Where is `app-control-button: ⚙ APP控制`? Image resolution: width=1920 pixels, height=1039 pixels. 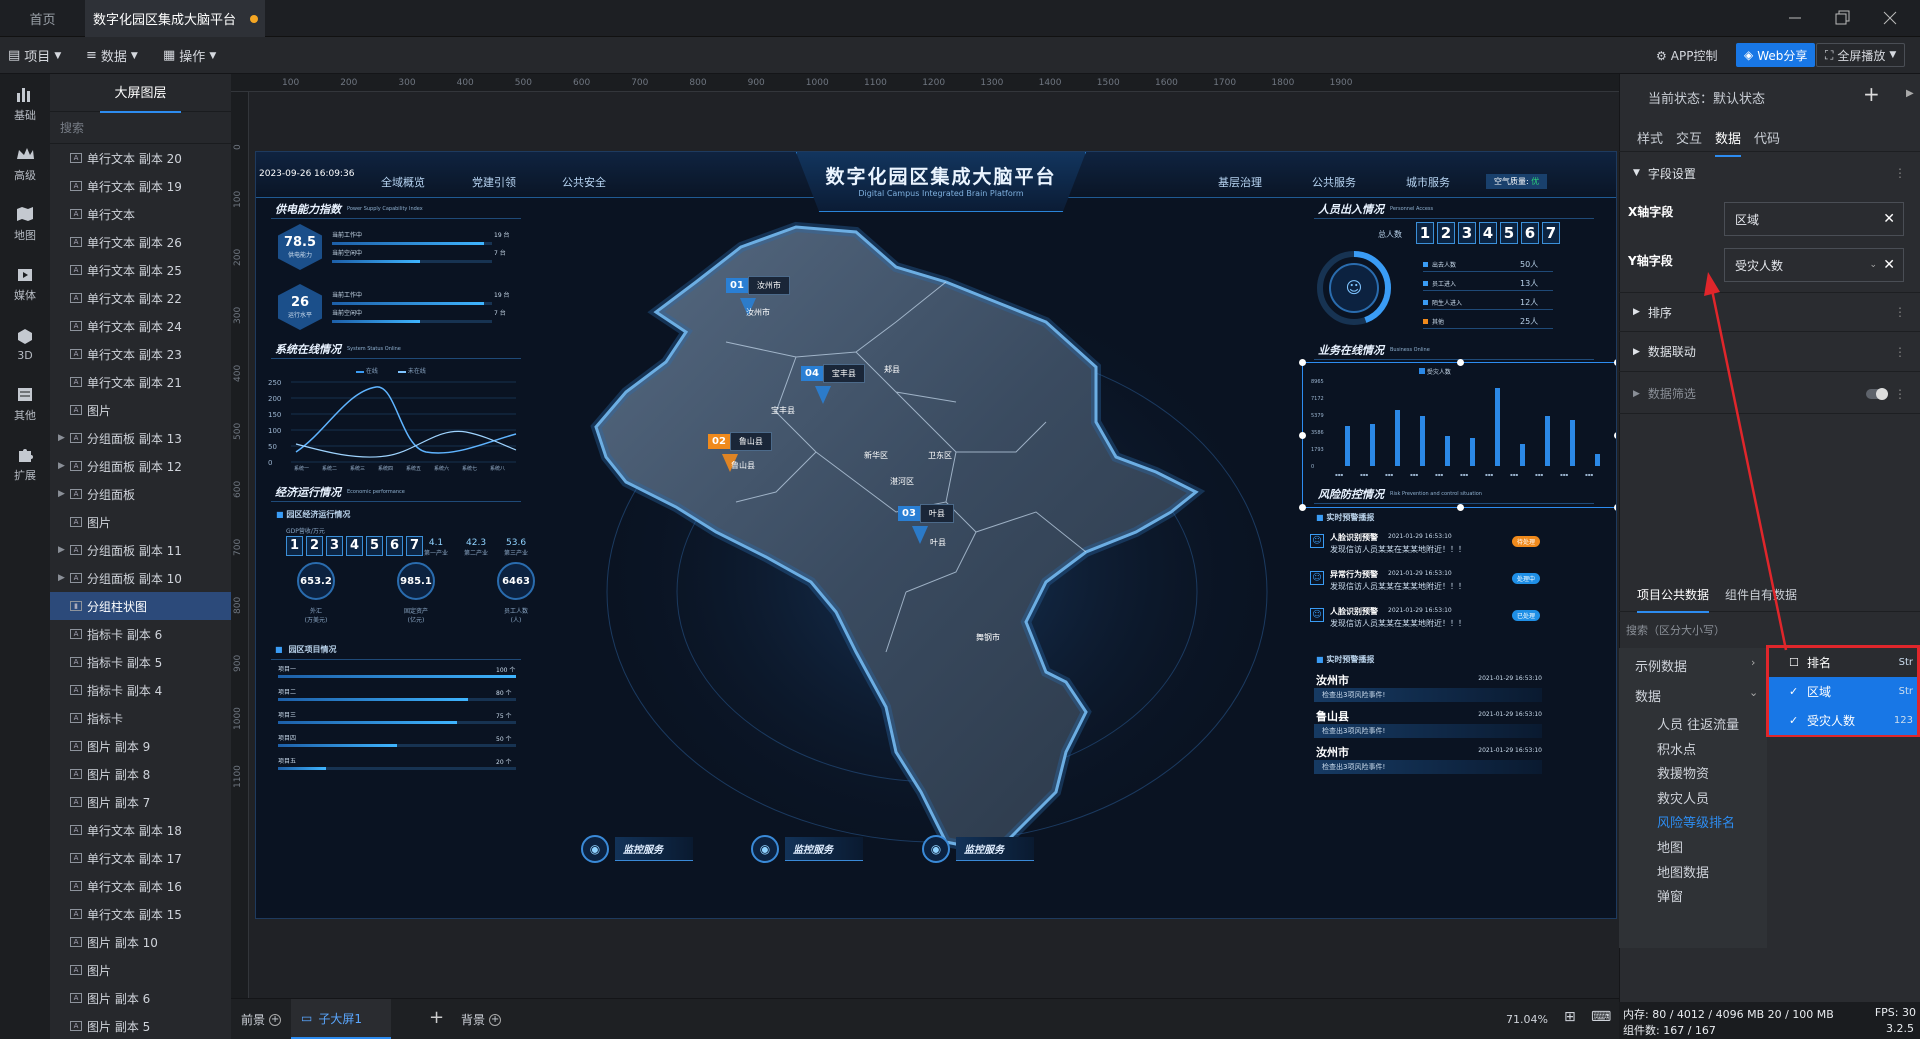
app-control-button: ⚙ APP控制 is located at coordinates (1686, 55).